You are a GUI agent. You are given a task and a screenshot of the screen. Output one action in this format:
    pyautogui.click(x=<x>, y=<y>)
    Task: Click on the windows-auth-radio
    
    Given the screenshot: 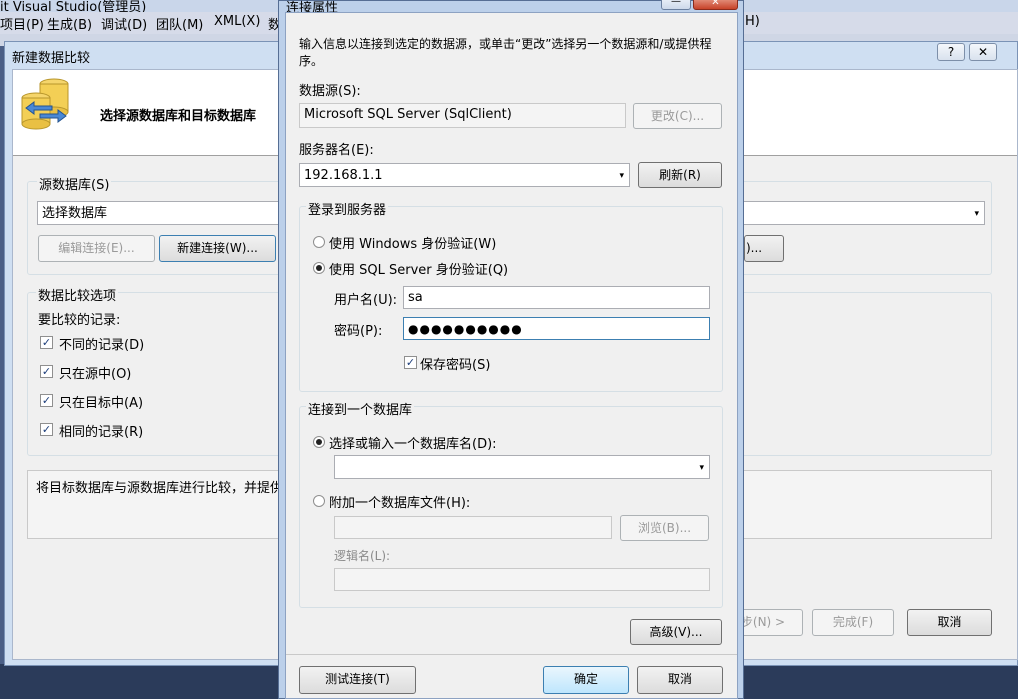 What is the action you would take?
    pyautogui.click(x=319, y=242)
    